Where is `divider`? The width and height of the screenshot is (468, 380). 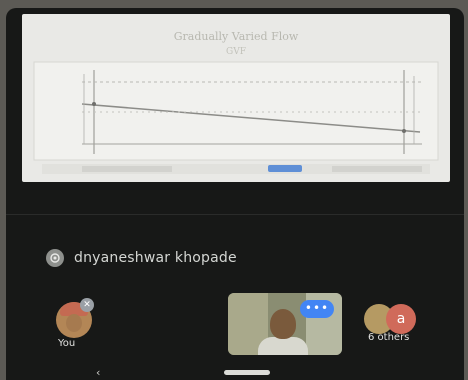 divider is located at coordinates (235, 214).